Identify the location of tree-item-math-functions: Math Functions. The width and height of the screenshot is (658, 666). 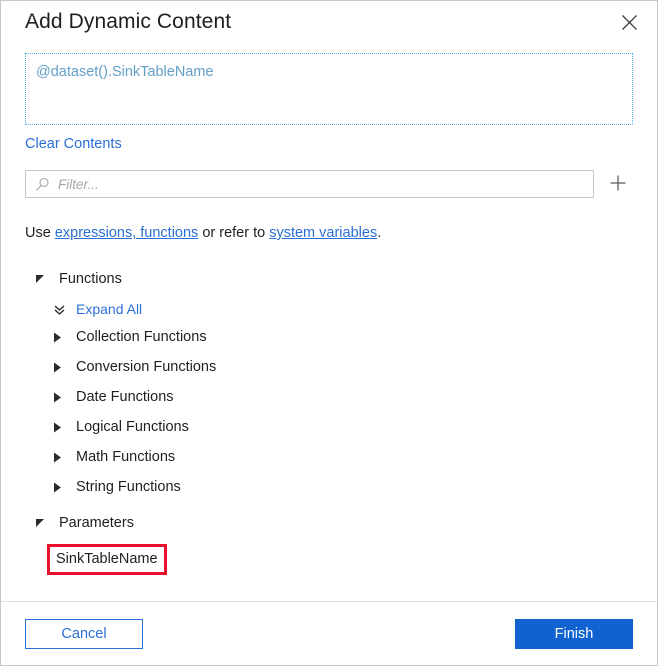
(343, 457).